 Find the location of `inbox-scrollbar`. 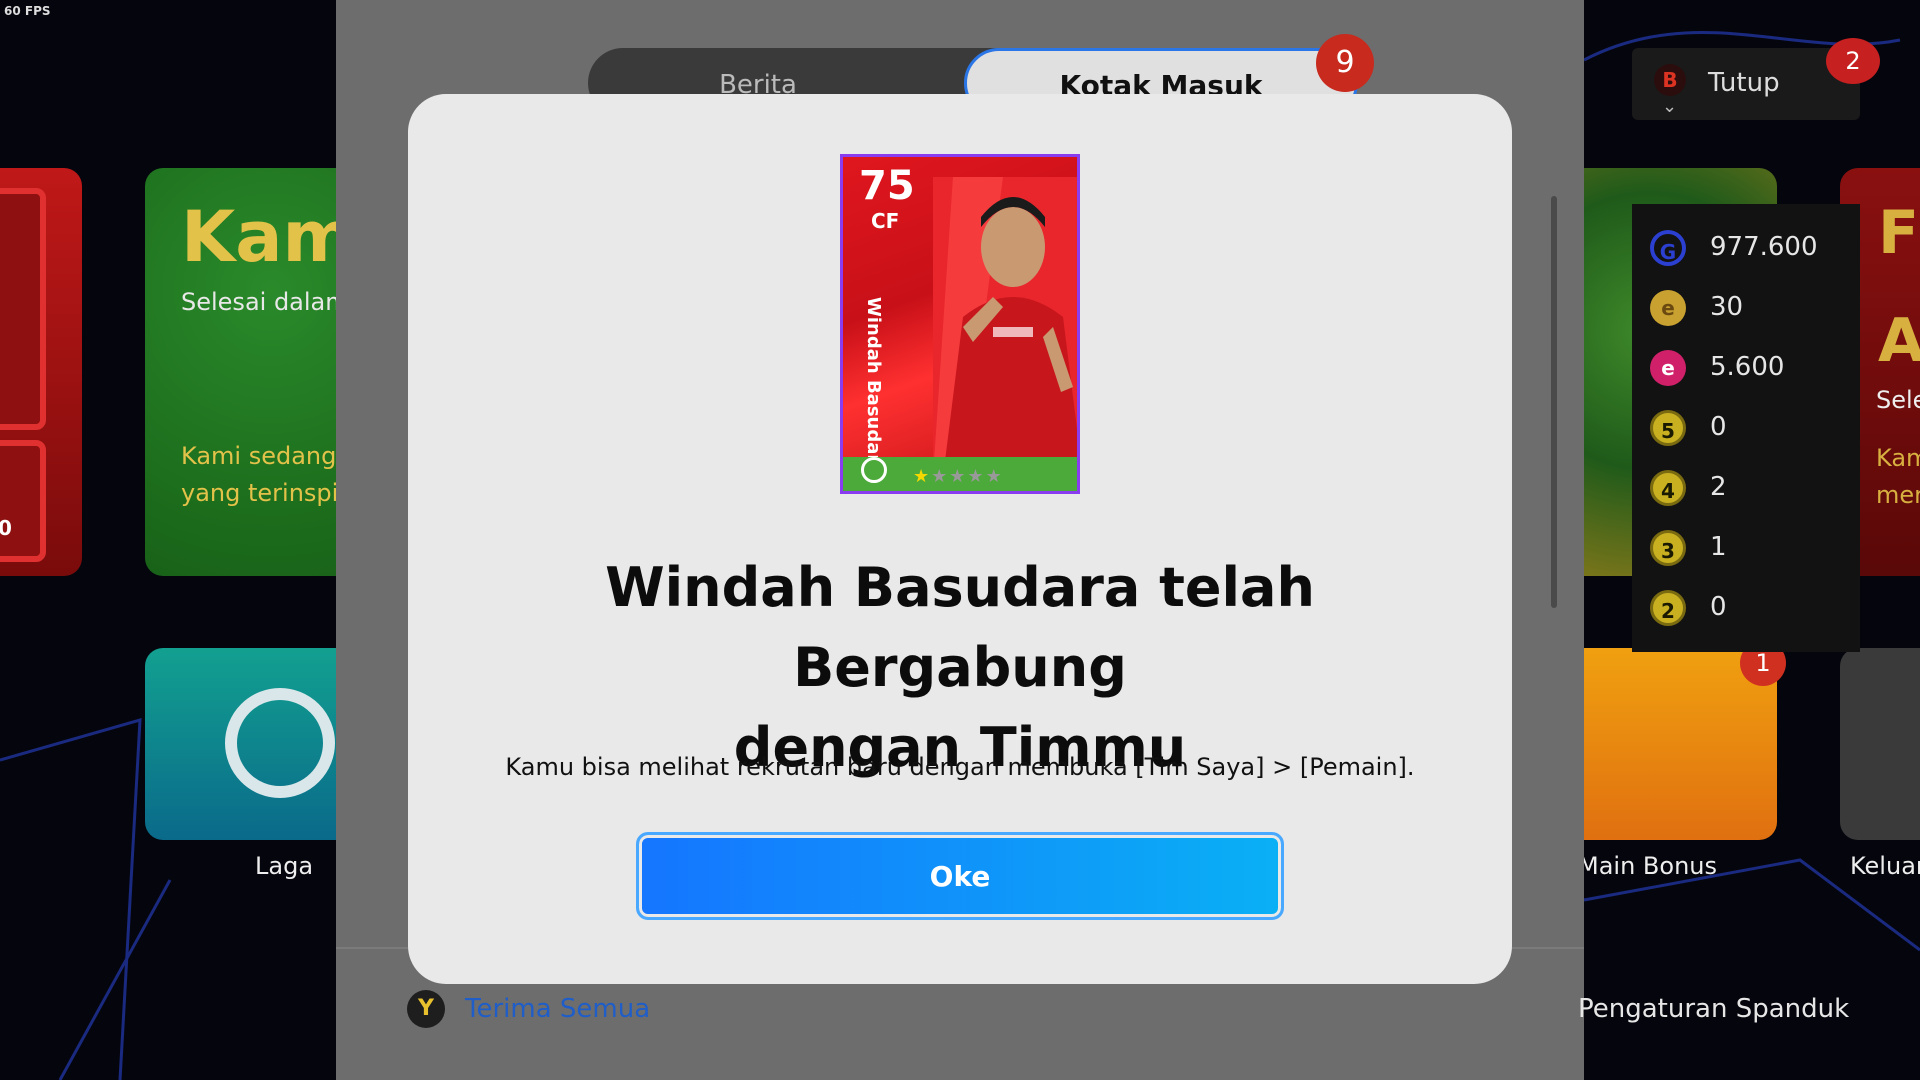

inbox-scrollbar is located at coordinates (1554, 402).